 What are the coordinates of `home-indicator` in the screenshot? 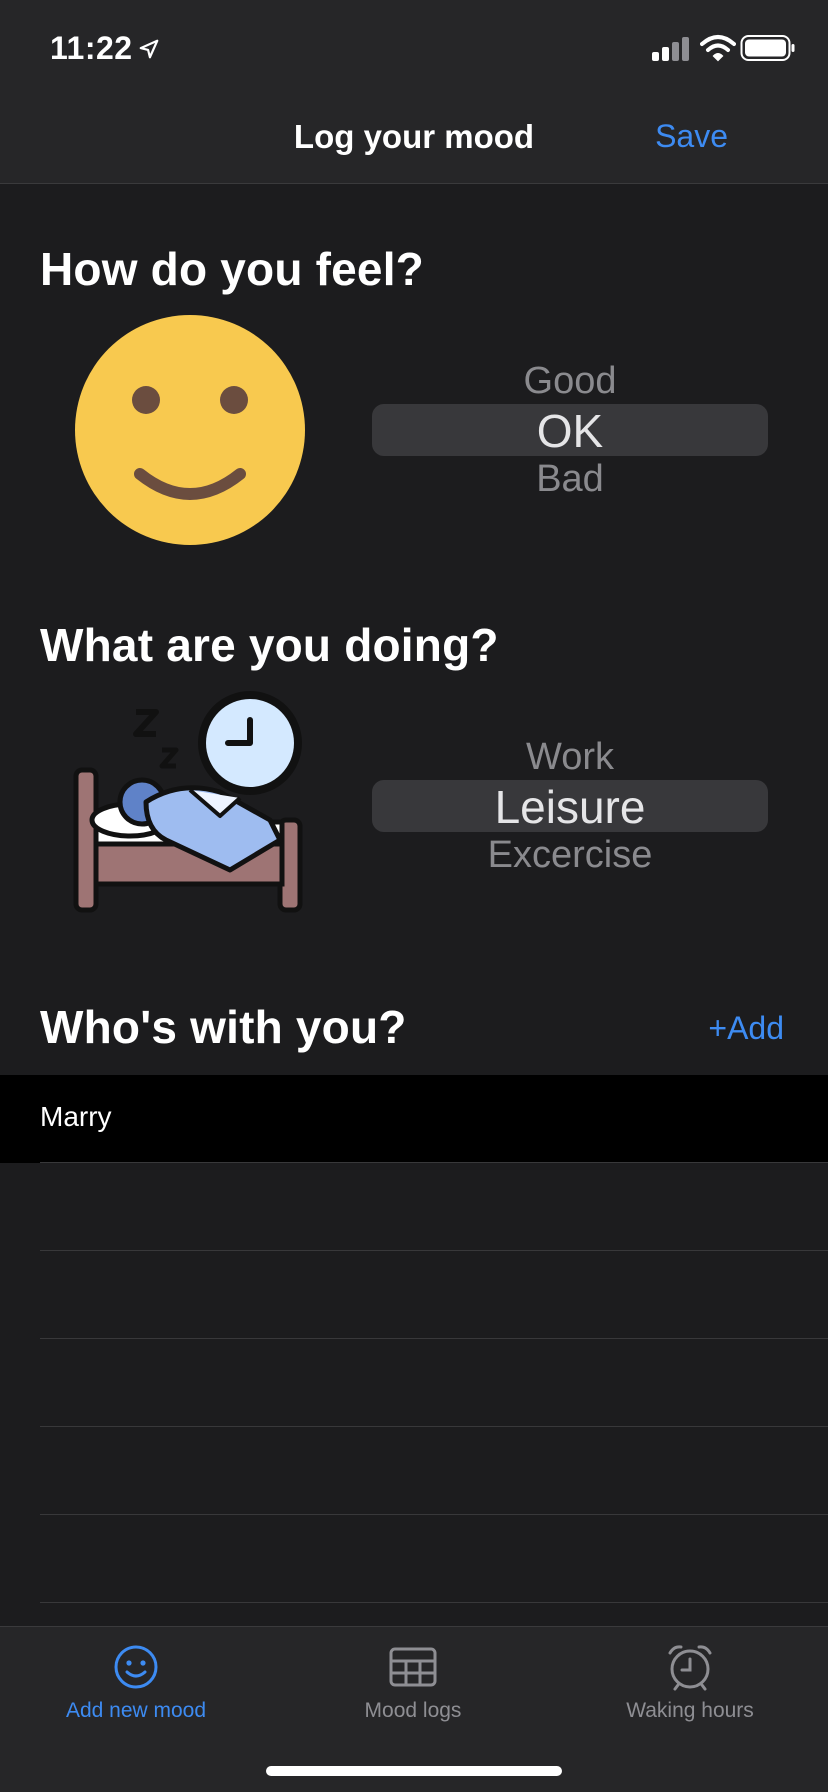 It's located at (414, 1771).